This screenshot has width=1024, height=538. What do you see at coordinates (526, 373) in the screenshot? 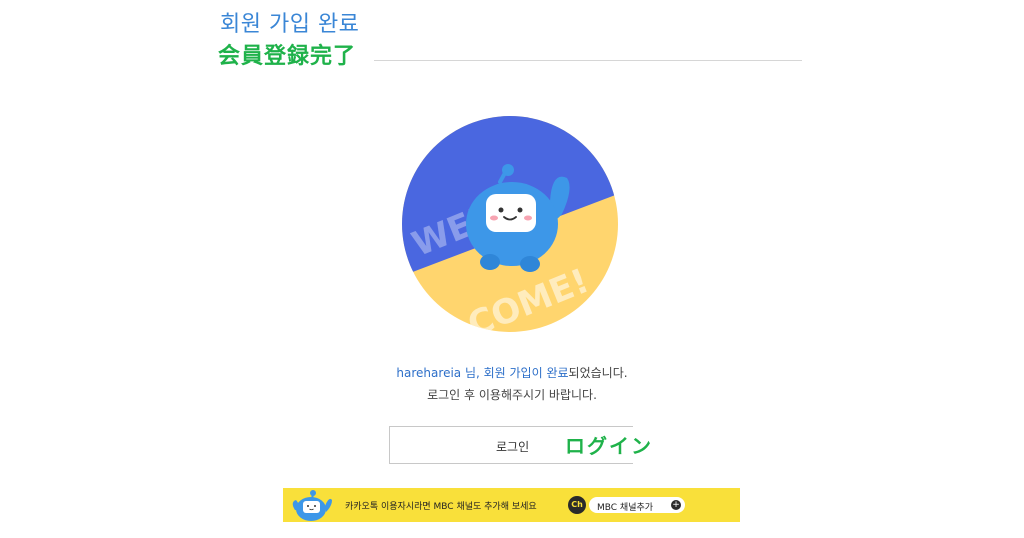
I see `message-highlight: 회원 가입이 완료` at bounding box center [526, 373].